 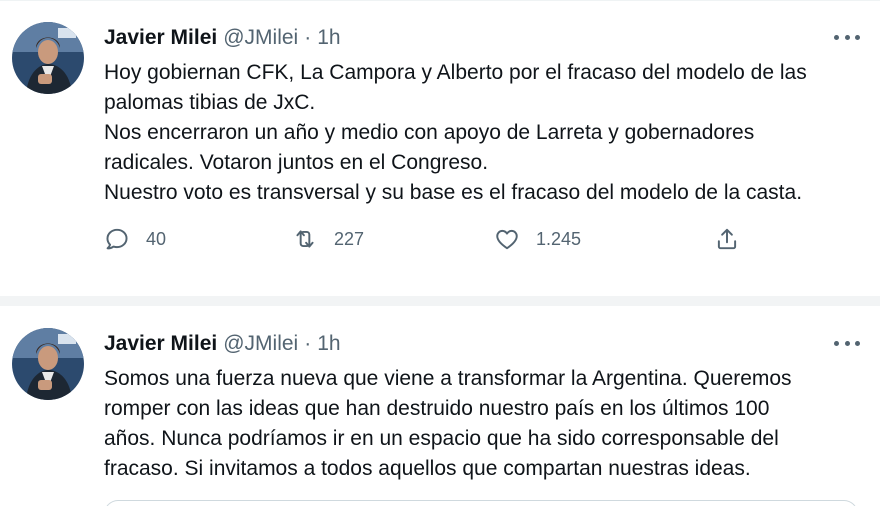 What do you see at coordinates (349, 238) in the screenshot?
I see `retweet-count: 227` at bounding box center [349, 238].